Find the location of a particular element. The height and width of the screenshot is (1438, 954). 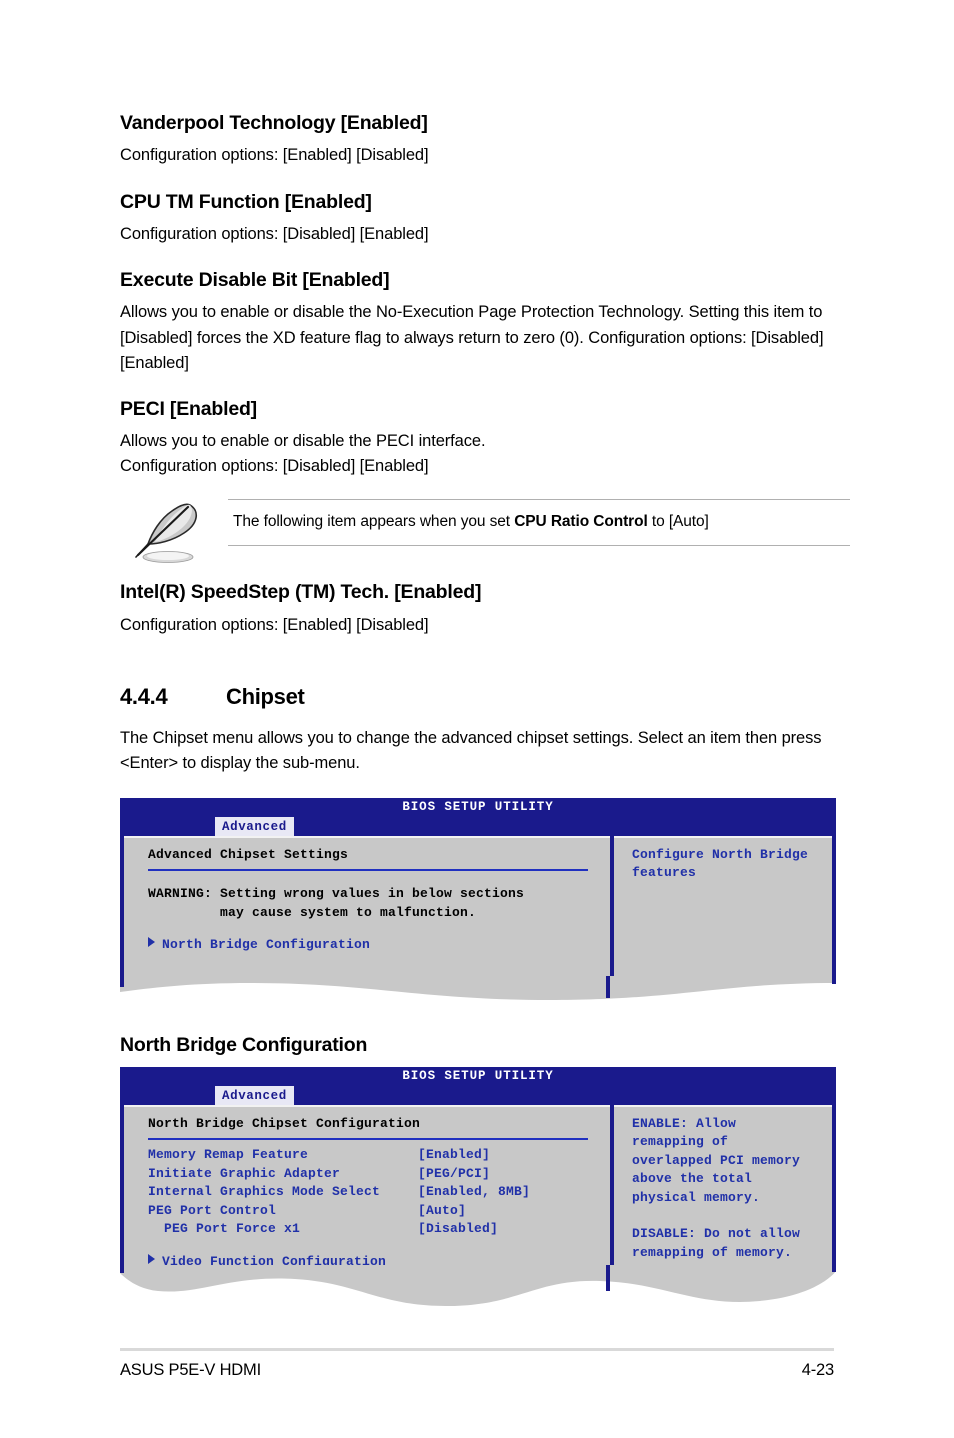

item-heading-cpu-tm: CPU TM Function [Enabled] is located at coordinates (246, 201).